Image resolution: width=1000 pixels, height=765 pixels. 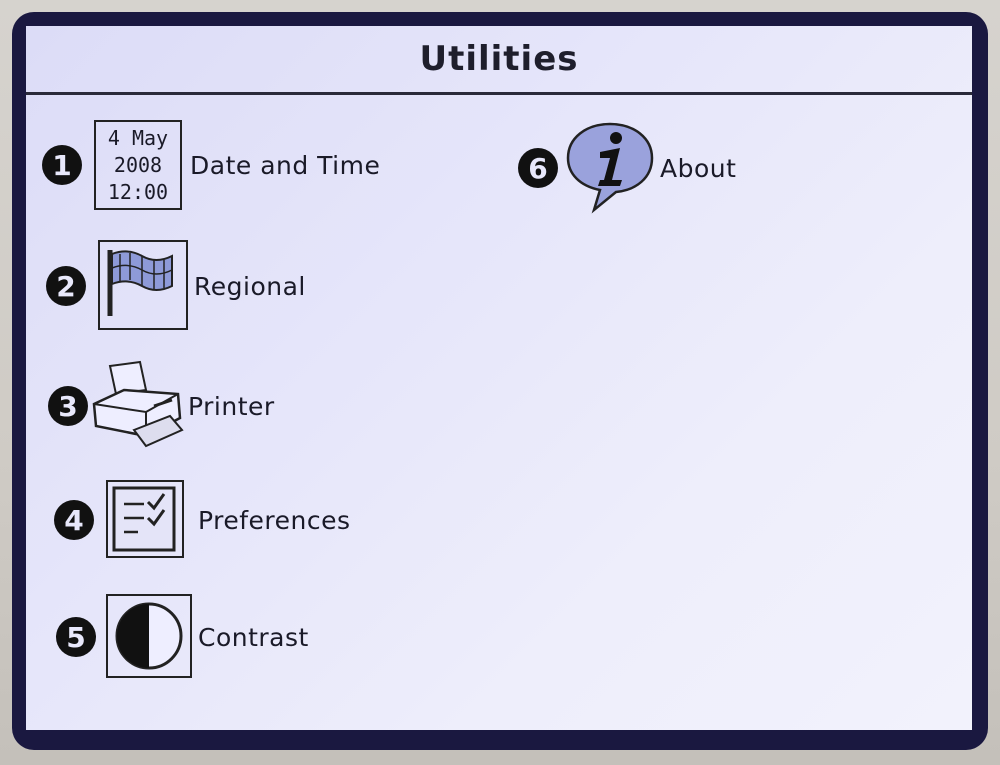 What do you see at coordinates (698, 168) in the screenshot?
I see `menu-item-label: About` at bounding box center [698, 168].